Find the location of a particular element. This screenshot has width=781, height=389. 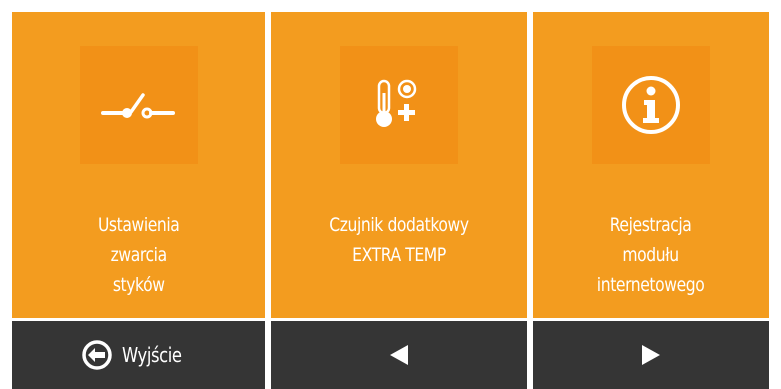

tile-label-line: Czujnik dodatkowy is located at coordinates (399, 225).